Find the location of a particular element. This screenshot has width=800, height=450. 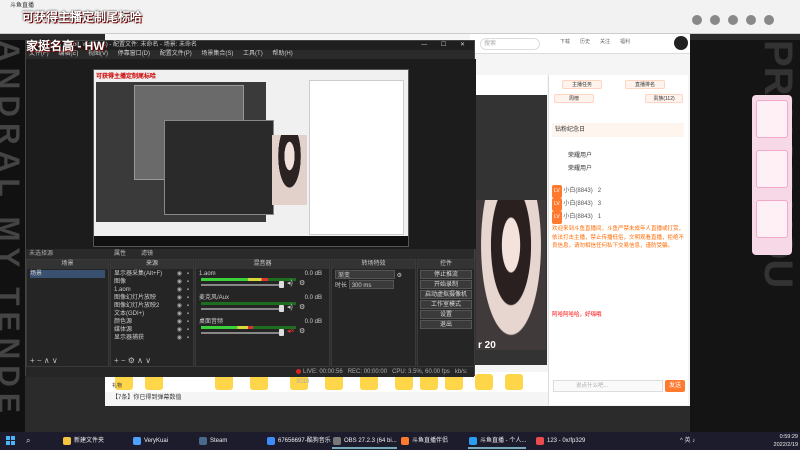

source-item: 显示器捕获 ◉ ▪ is located at coordinates (152, 338).